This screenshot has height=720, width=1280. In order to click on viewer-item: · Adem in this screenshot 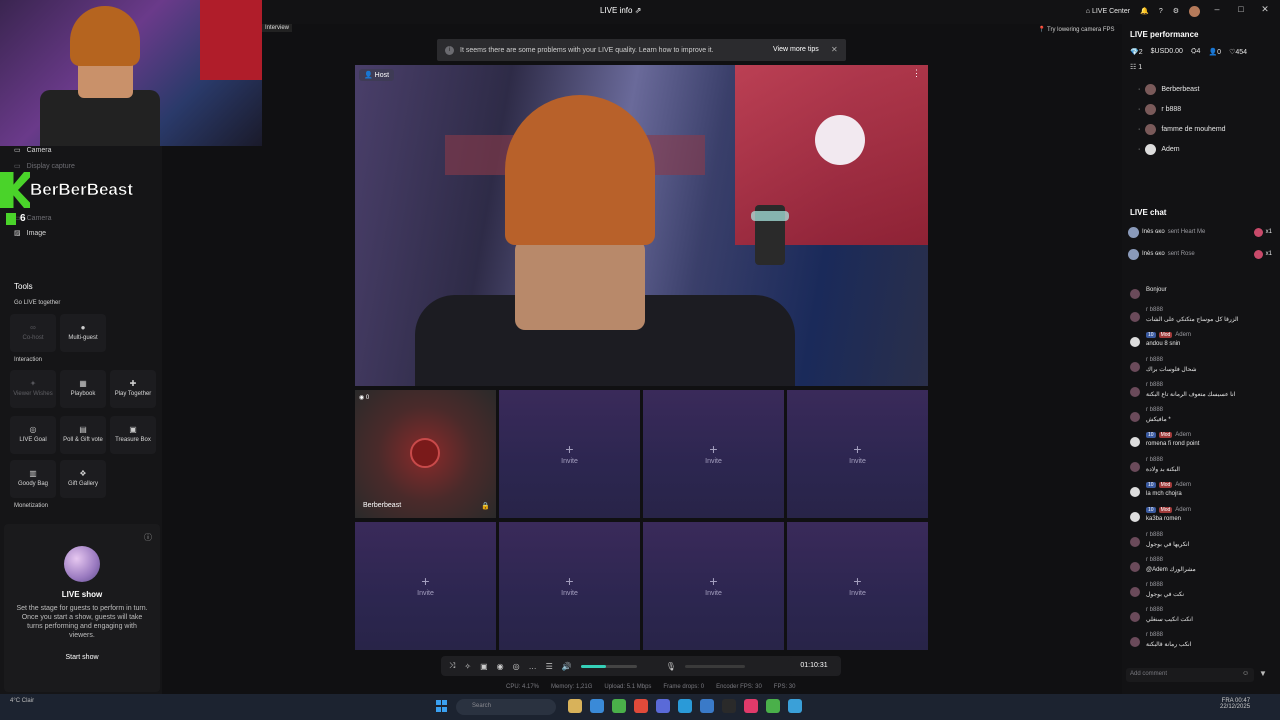, I will do `click(1159, 149)`.